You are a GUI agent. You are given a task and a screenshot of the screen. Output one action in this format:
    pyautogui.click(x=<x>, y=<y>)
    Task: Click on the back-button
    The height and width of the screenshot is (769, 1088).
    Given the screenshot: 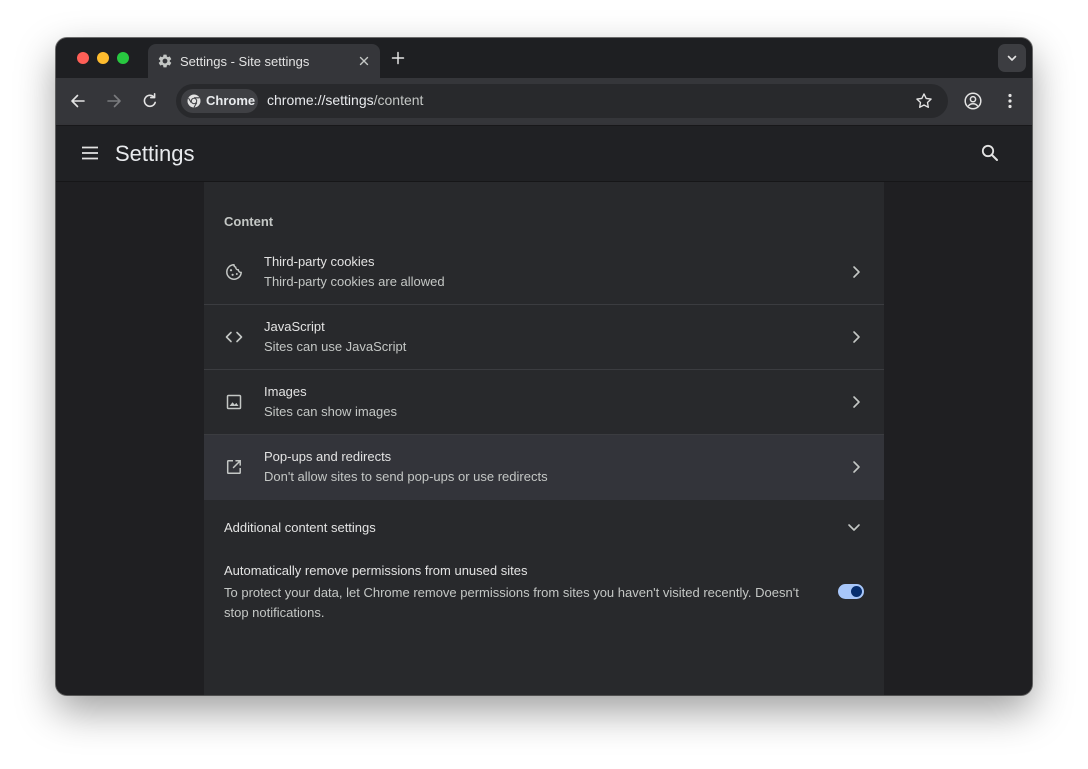 What is the action you would take?
    pyautogui.click(x=78, y=101)
    